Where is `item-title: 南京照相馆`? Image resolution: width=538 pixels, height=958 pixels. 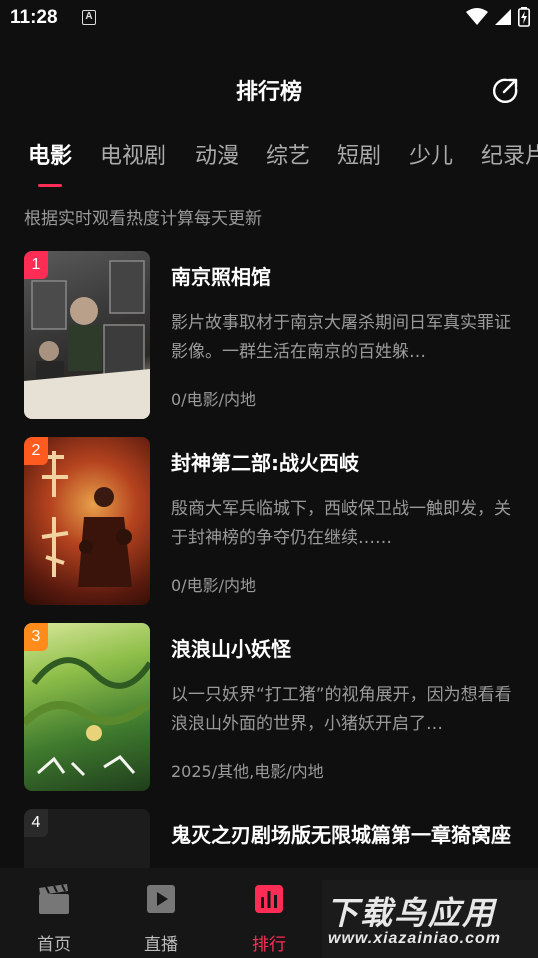
item-title: 南京照相馆 is located at coordinates (221, 277).